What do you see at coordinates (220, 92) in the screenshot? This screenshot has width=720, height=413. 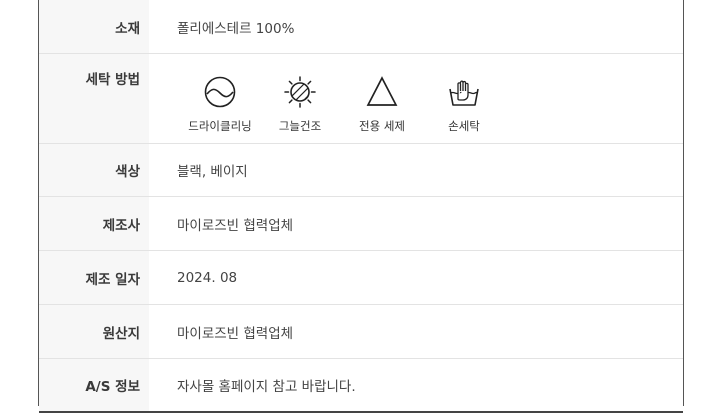 I see `dry-cleaning-icon` at bounding box center [220, 92].